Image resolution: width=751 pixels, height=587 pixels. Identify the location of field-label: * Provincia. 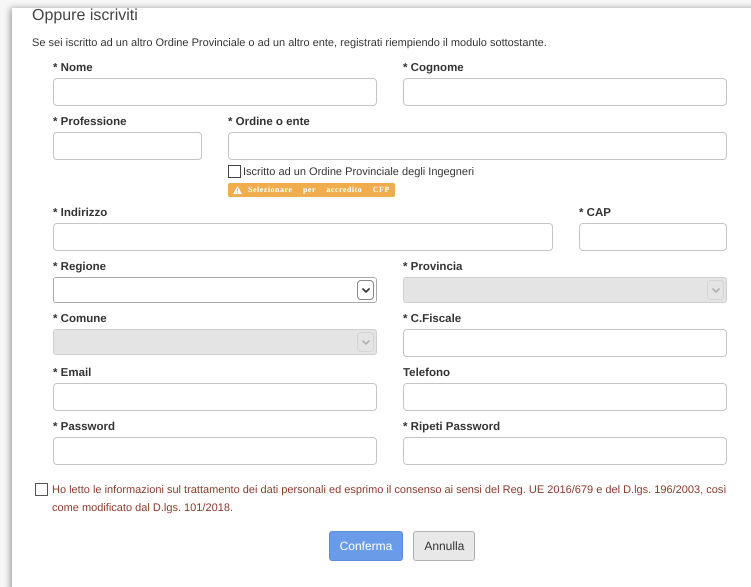
(433, 267).